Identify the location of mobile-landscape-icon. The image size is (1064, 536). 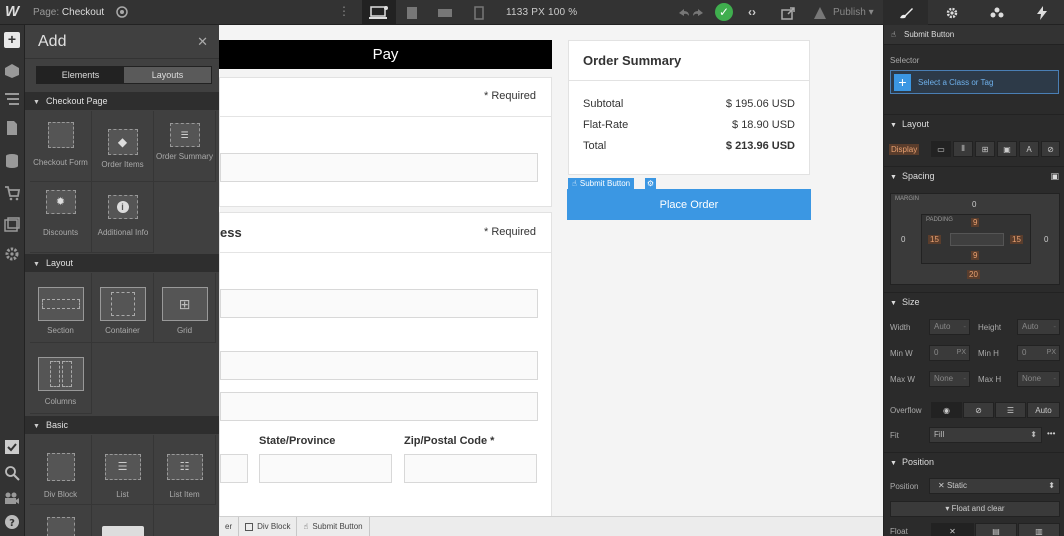
(445, 12).